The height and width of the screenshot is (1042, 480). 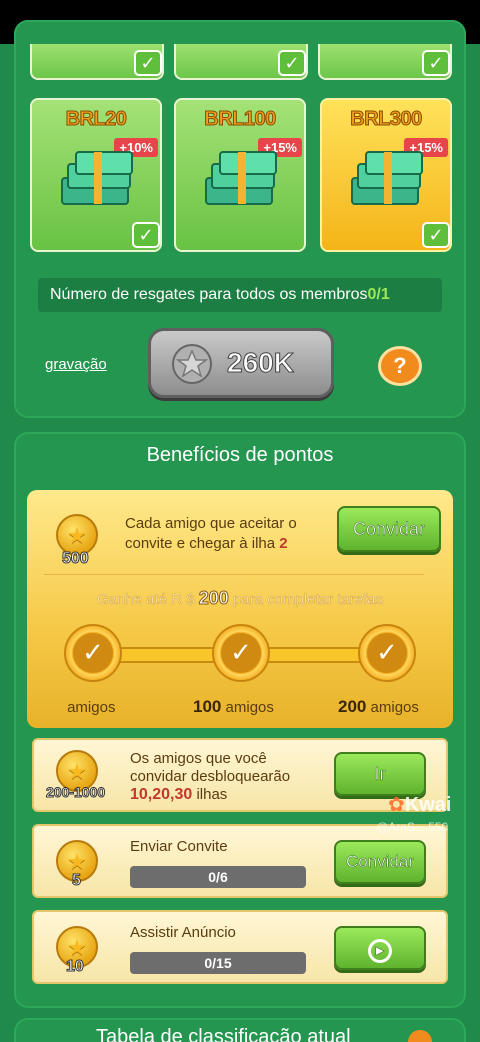 I want to click on watch-ad-button: ▶, so click(x=380, y=948).